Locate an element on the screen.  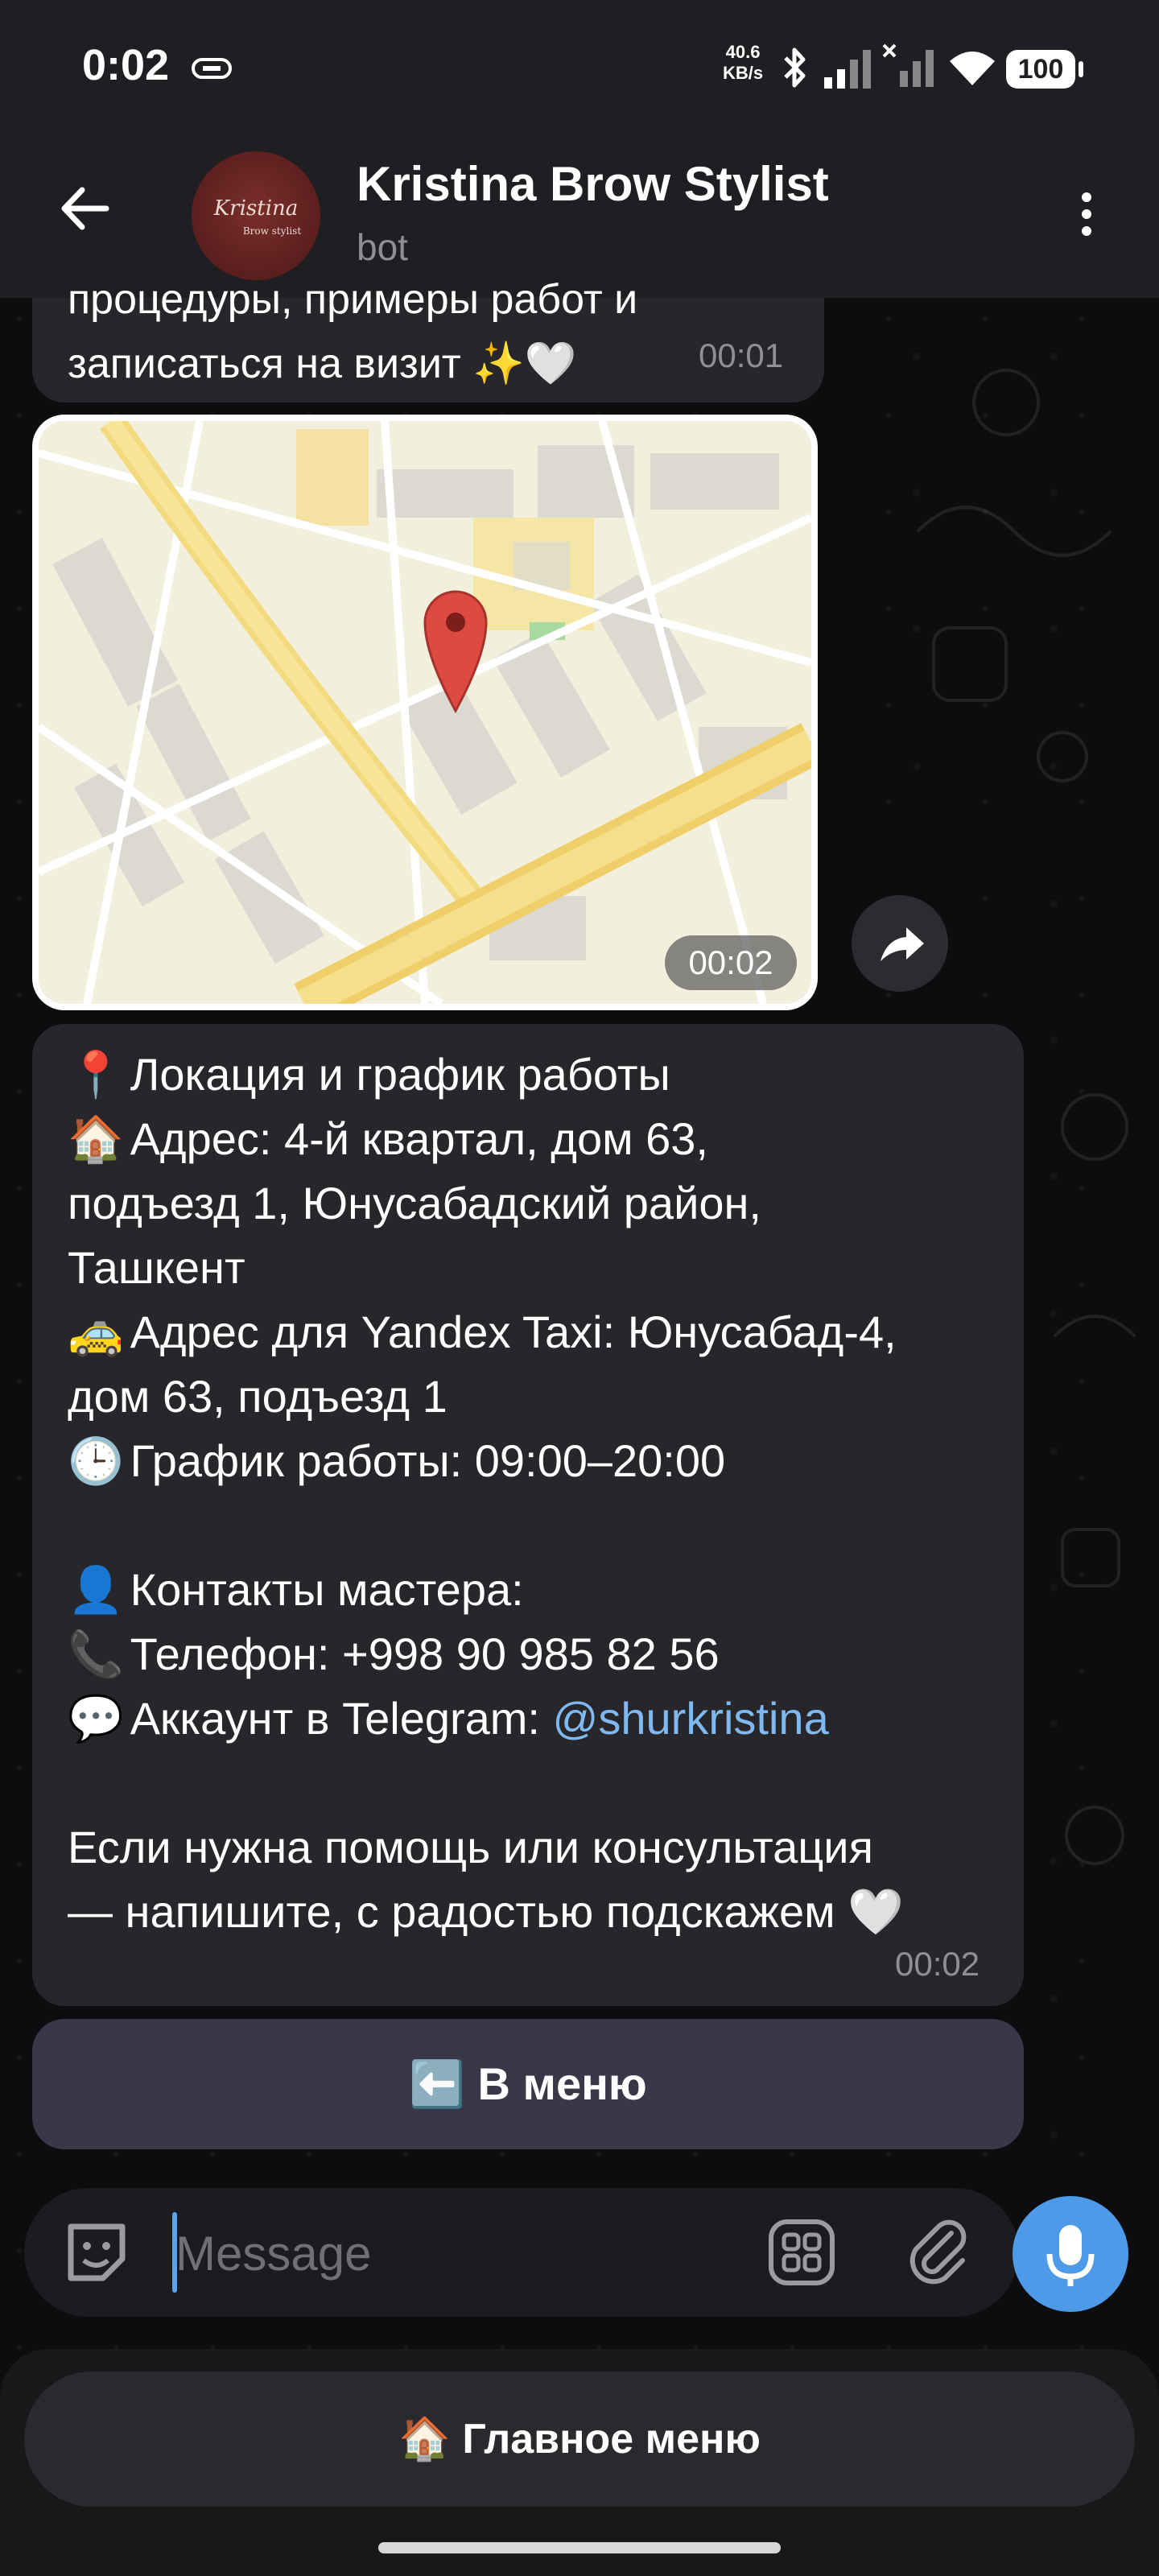
apps-grid-icon is located at coordinates (802, 2252).